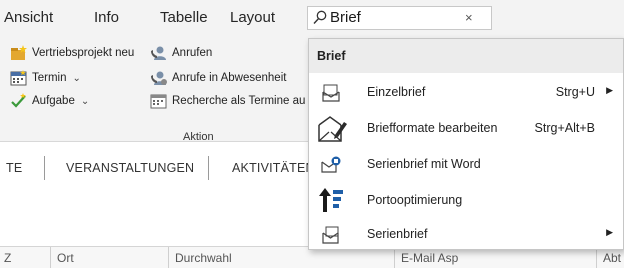  I want to click on tab-ansicht: Ansicht, so click(28, 17).